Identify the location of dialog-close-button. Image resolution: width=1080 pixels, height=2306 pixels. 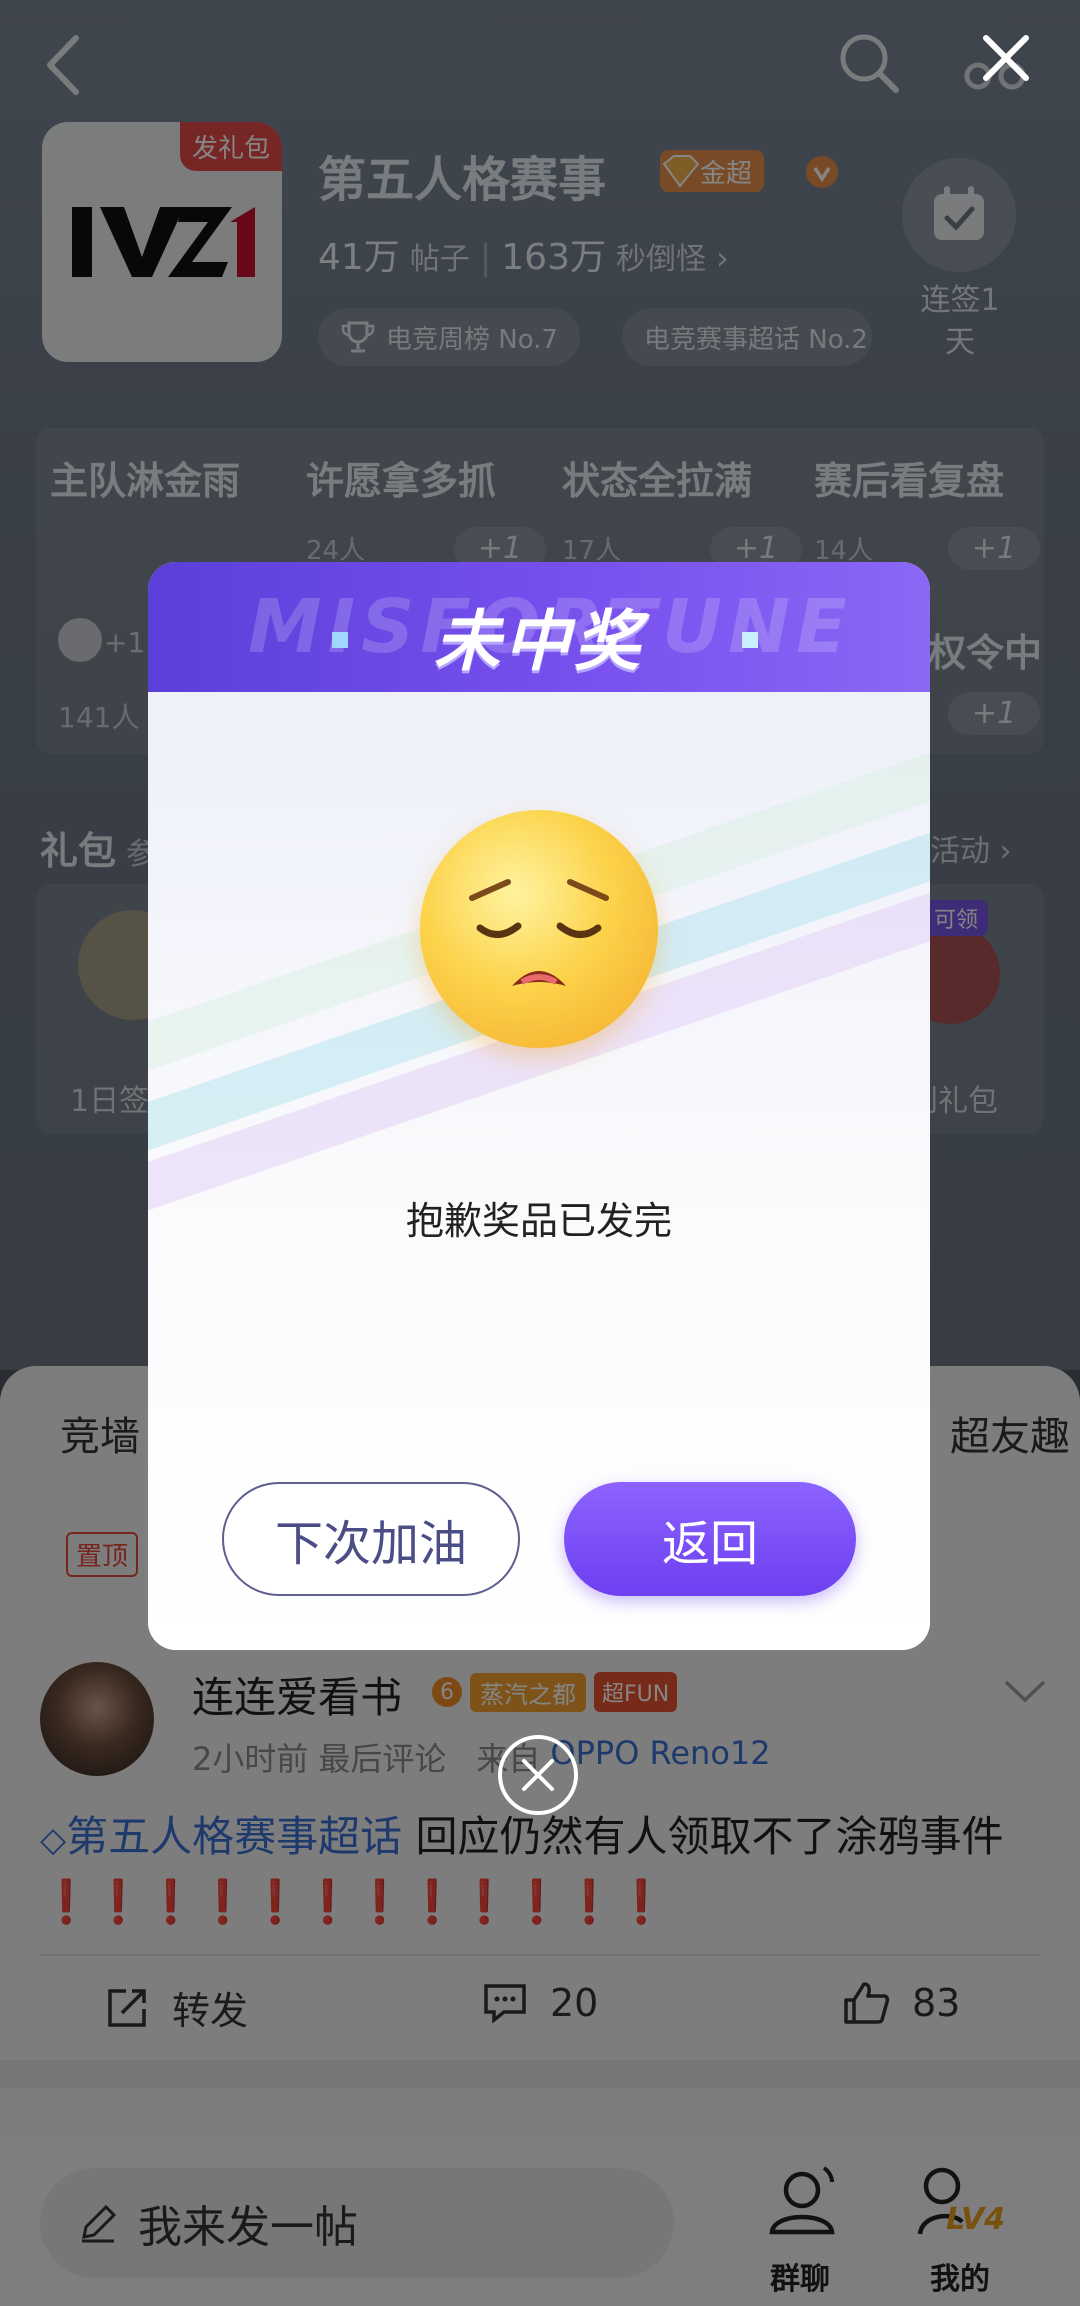
(538, 1775).